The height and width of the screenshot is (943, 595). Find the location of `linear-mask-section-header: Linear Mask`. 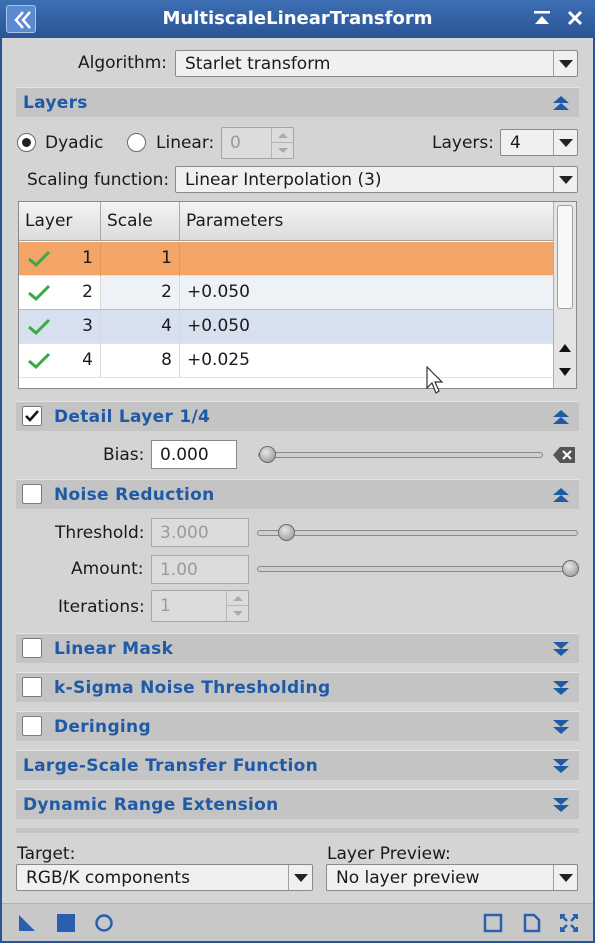

linear-mask-section-header: Linear Mask is located at coordinates (297, 648).